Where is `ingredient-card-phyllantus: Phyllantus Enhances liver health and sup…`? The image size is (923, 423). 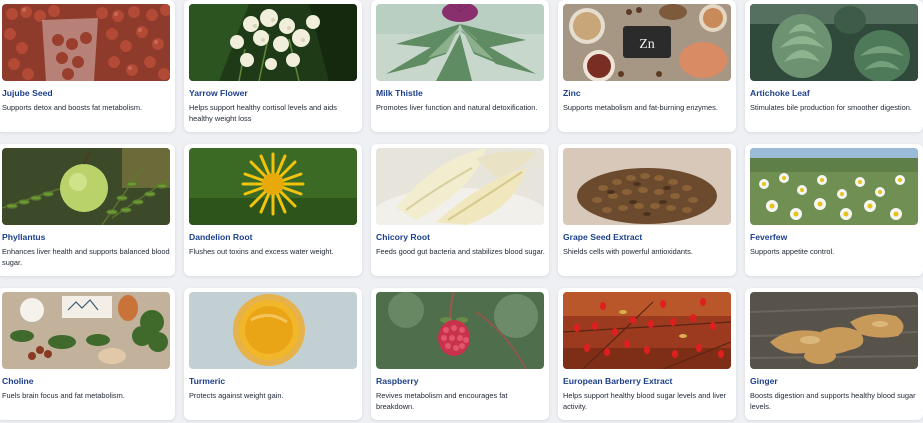 ingredient-card-phyllantus: Phyllantus Enhances liver health and sup… is located at coordinates (87, 210).